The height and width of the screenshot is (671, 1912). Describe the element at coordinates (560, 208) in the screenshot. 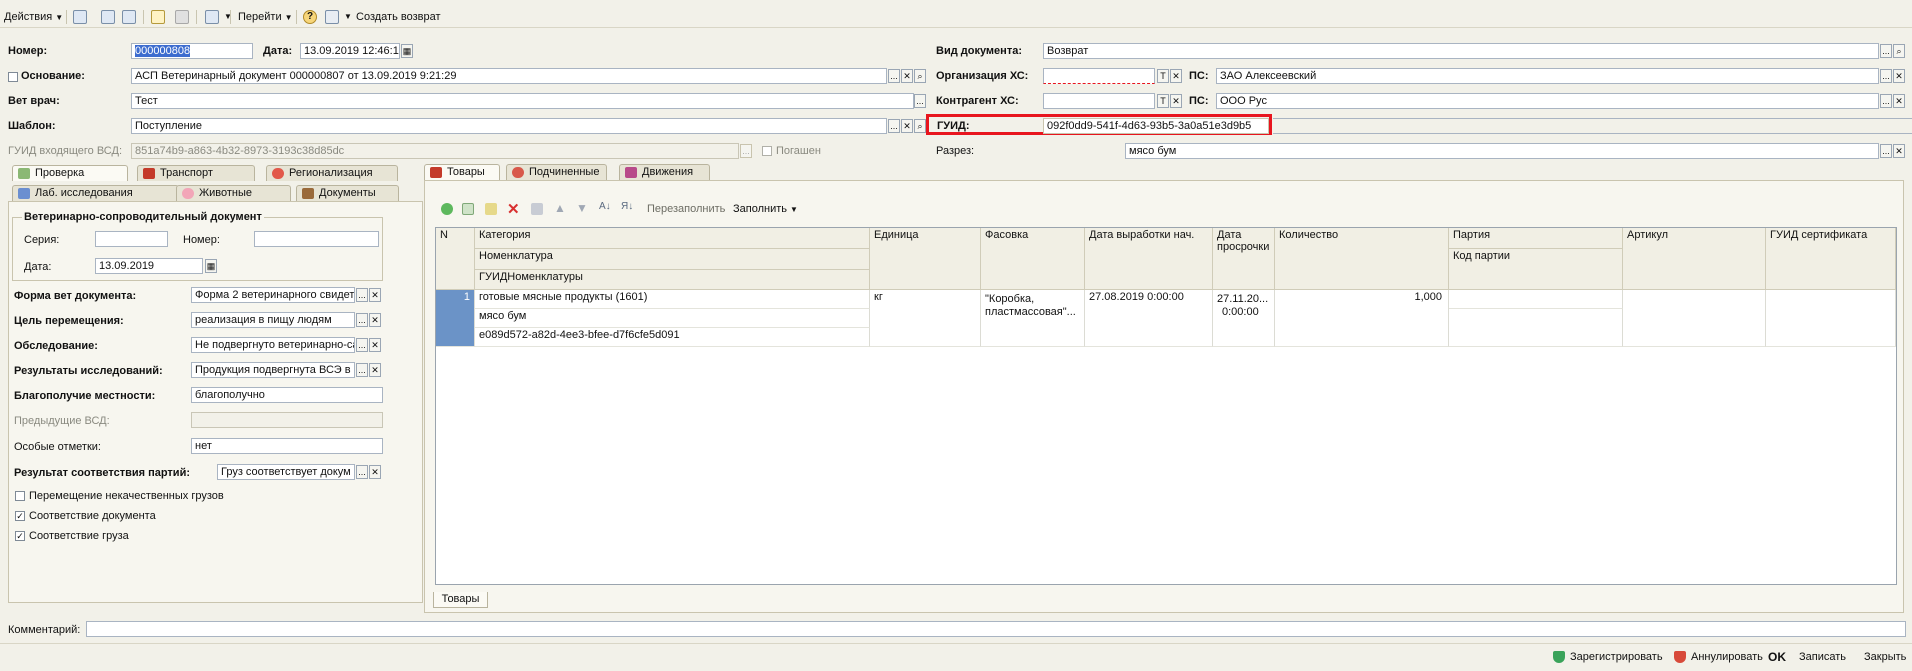

I see `move-up-icon: ▲` at that location.